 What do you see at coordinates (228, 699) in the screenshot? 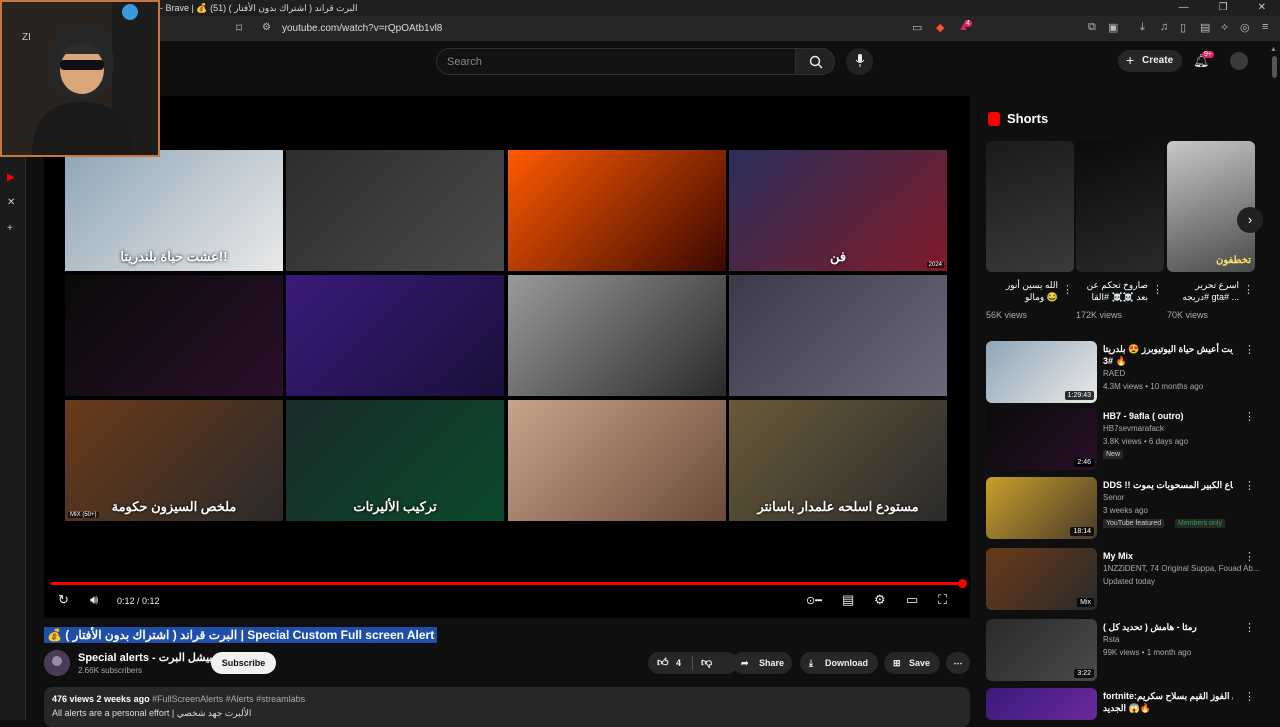
I see `hashtags: #FullScreenAlerts #Alerts #streamlabs` at bounding box center [228, 699].